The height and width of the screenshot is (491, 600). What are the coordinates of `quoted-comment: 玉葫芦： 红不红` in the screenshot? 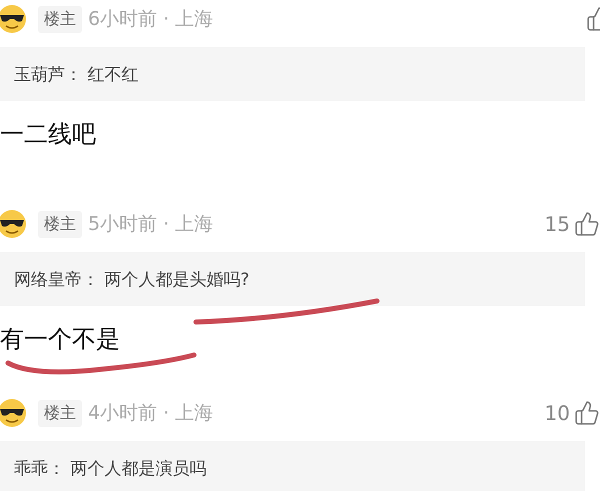 It's located at (292, 74).